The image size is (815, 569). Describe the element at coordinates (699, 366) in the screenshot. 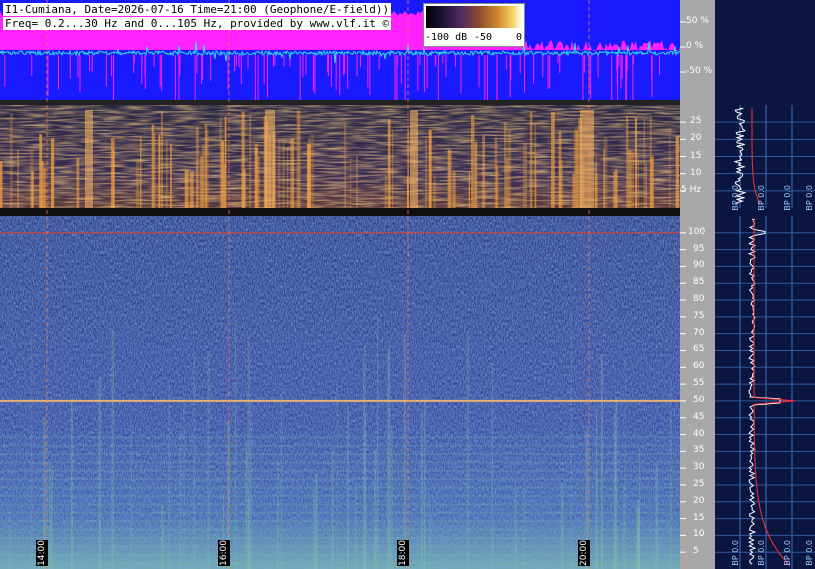

I see `high-axis-label: 60` at that location.